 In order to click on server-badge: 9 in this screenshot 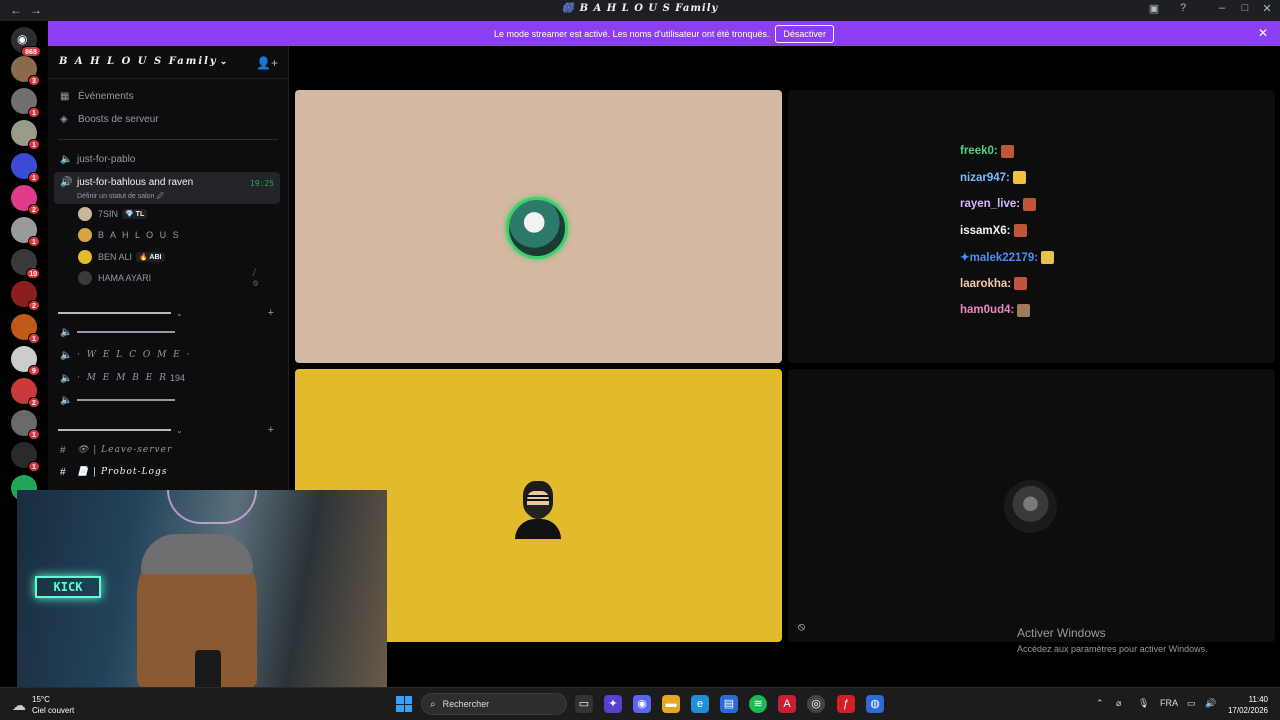, I will do `click(34, 370)`.